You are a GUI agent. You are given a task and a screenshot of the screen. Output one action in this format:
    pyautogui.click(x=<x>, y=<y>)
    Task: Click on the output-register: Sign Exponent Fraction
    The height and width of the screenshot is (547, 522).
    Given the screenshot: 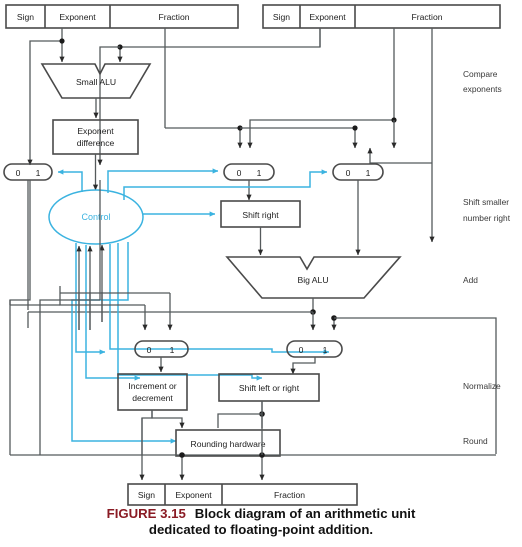 What is the action you would take?
    pyautogui.click(x=242, y=494)
    